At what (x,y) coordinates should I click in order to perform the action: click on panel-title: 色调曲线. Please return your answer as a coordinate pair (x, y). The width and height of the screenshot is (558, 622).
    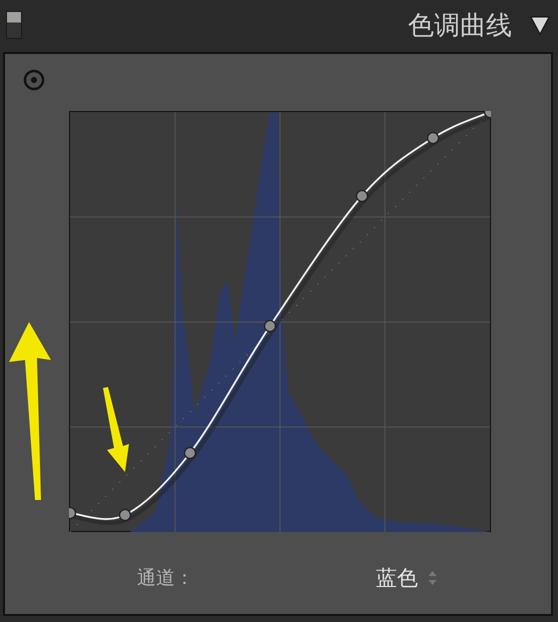
    Looking at the image, I should click on (460, 26).